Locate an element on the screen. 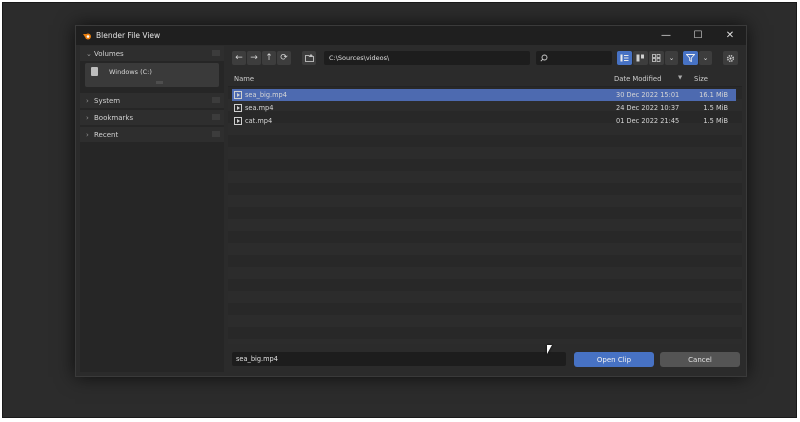 The width and height of the screenshot is (800, 422). panel-system-header: › System is located at coordinates (152, 100).